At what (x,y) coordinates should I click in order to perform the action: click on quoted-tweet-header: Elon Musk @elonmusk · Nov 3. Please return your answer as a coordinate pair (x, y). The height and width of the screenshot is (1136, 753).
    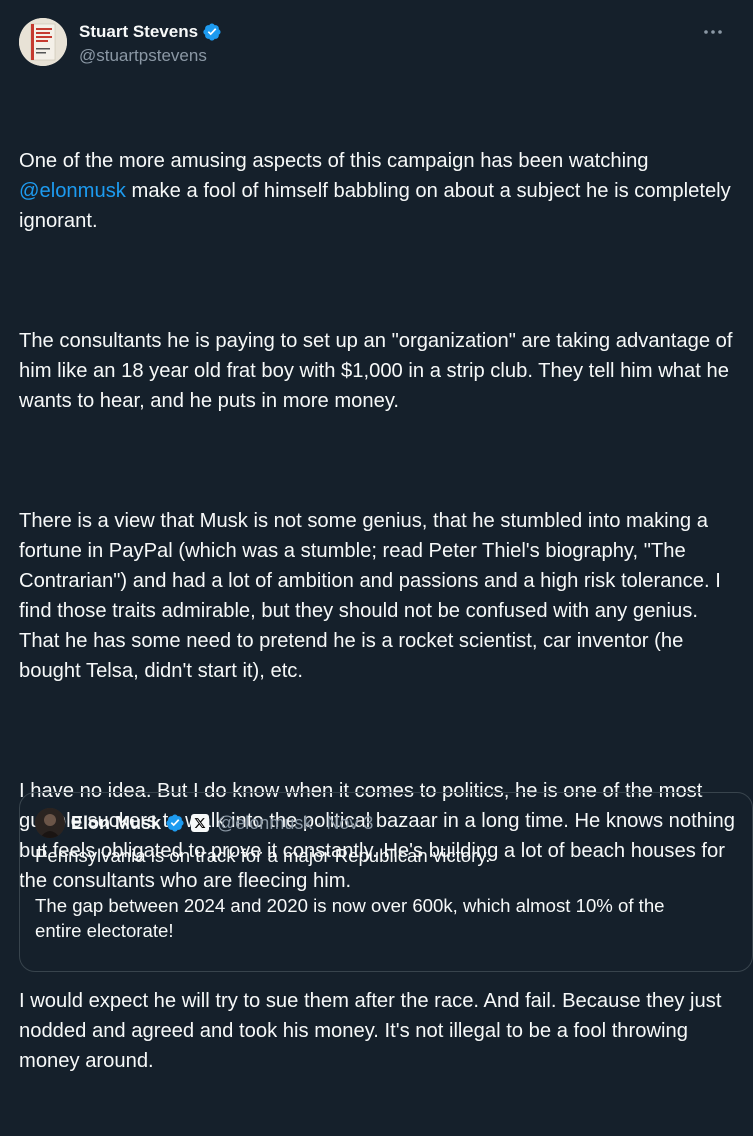
    Looking at the image, I should click on (204, 823).